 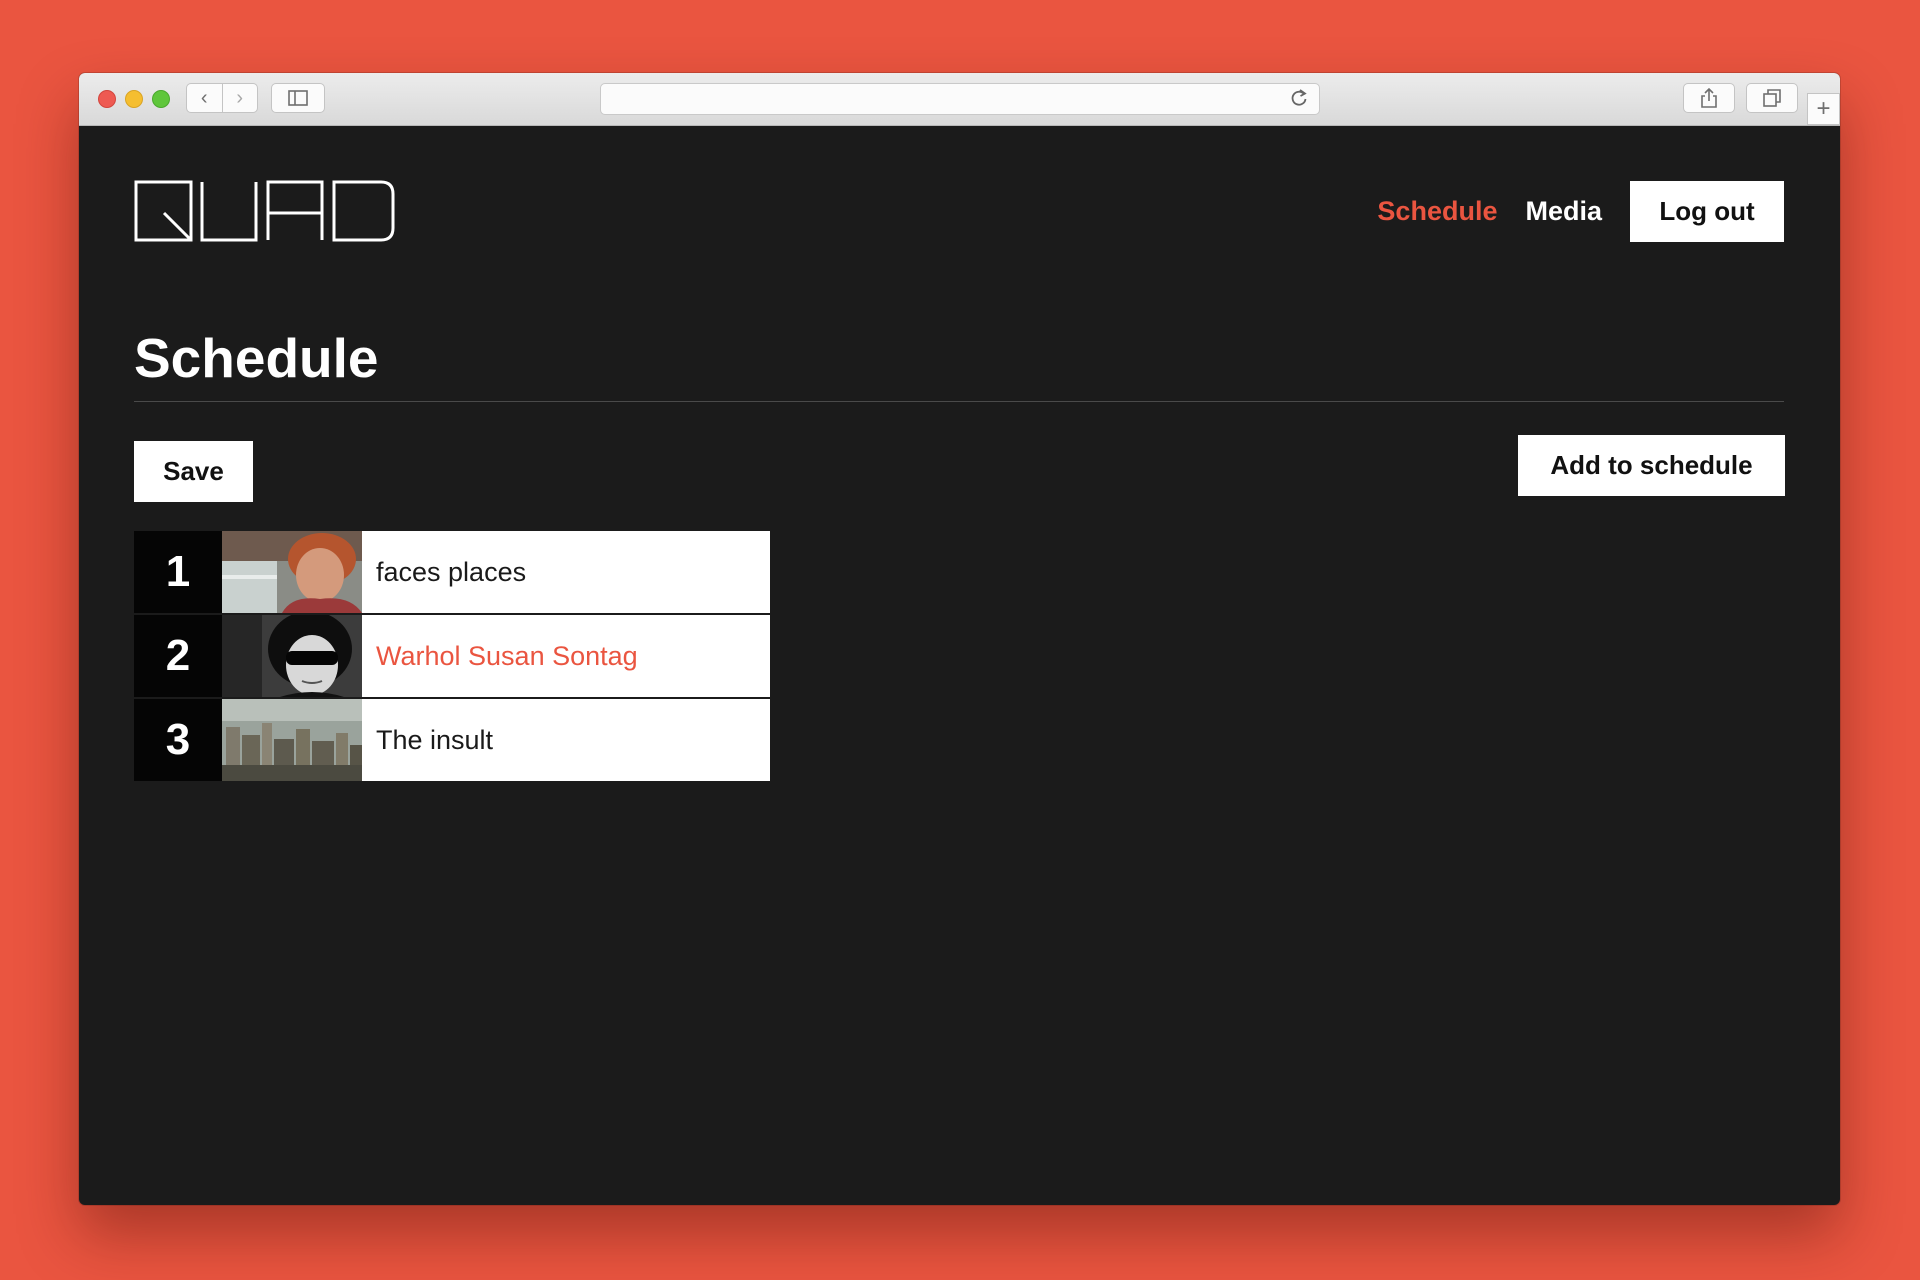 I want to click on schedule-item: 2 Warhol Susan Sontag, so click(x=452, y=657).